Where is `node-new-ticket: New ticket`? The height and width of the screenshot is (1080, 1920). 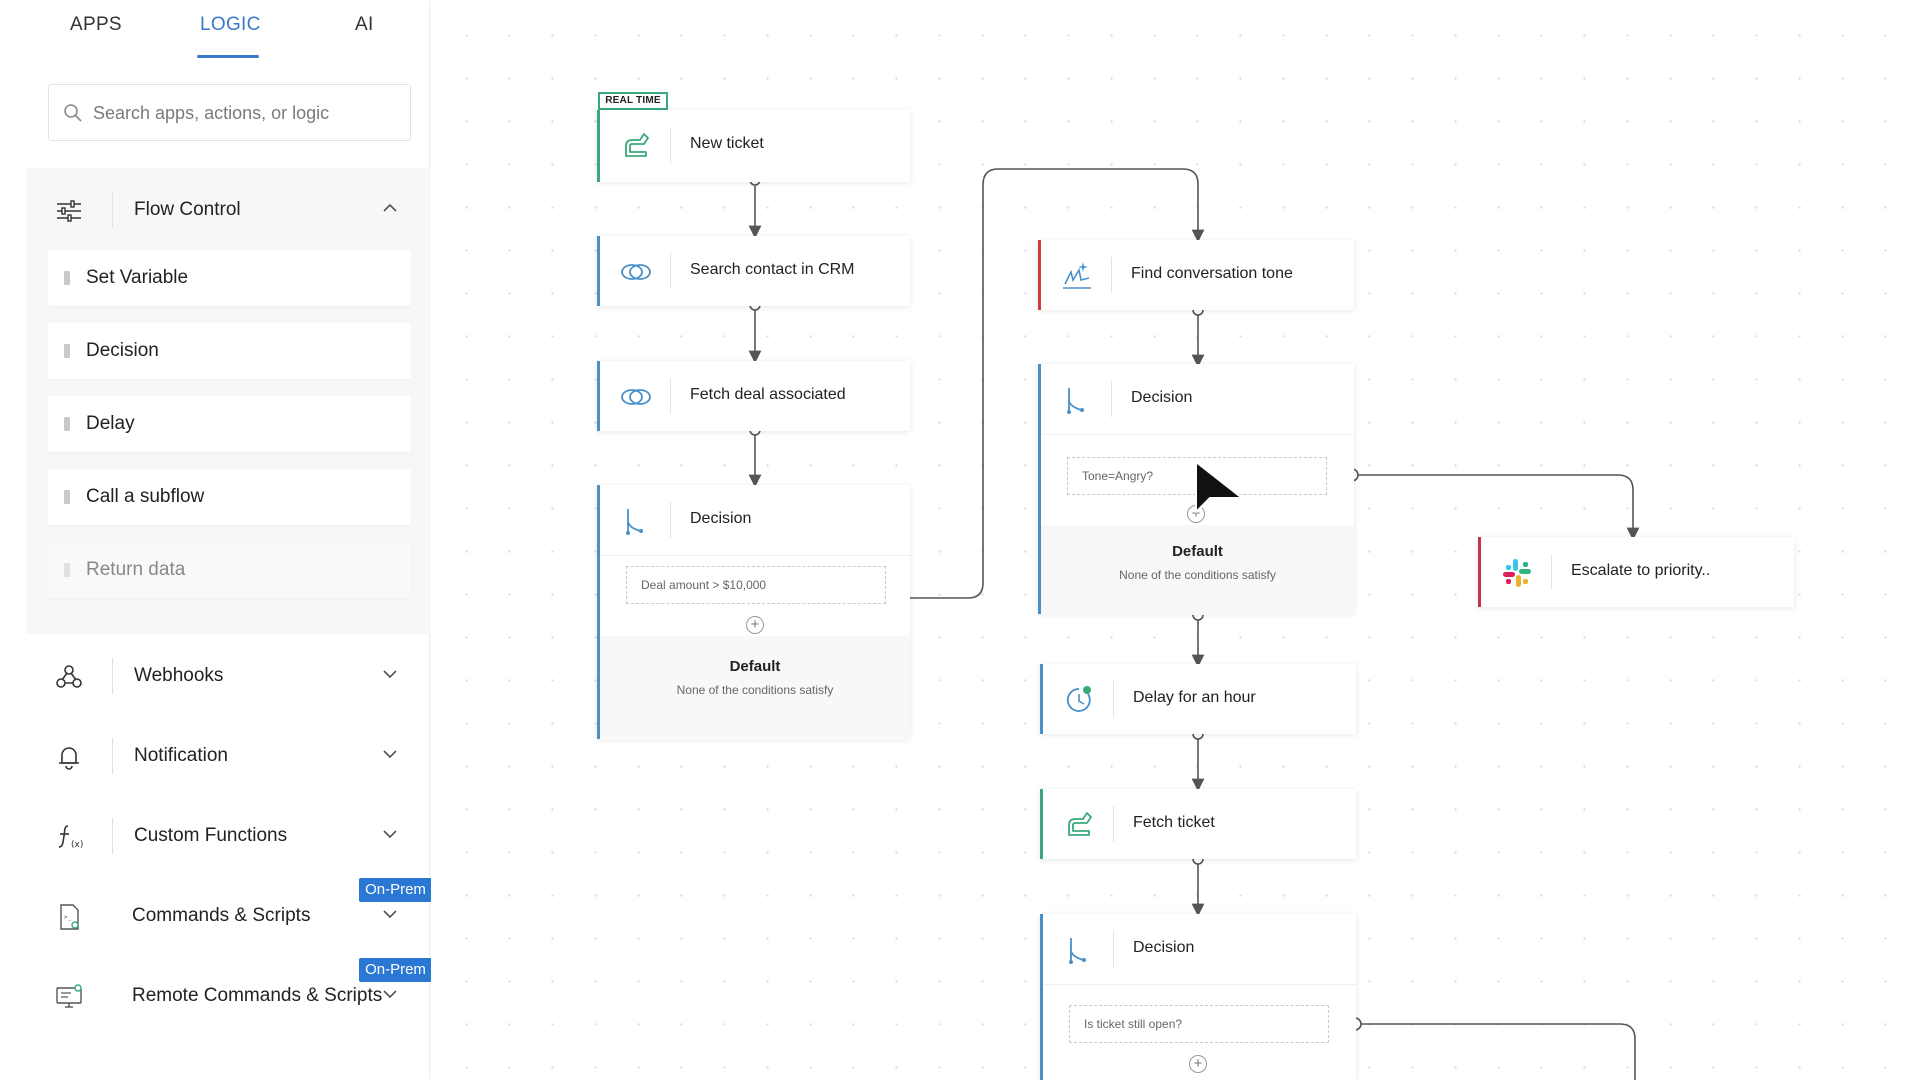 node-new-ticket: New ticket is located at coordinates (753, 146).